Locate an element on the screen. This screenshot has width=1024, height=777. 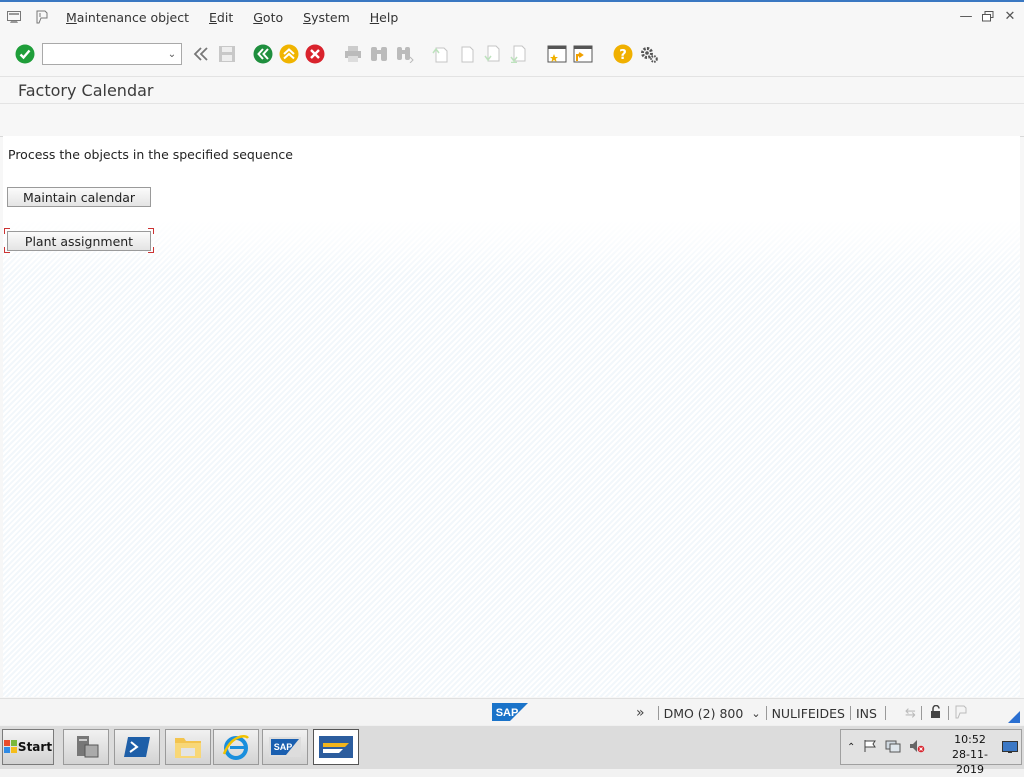
show-desktop-icon is located at coordinates (1010, 748).